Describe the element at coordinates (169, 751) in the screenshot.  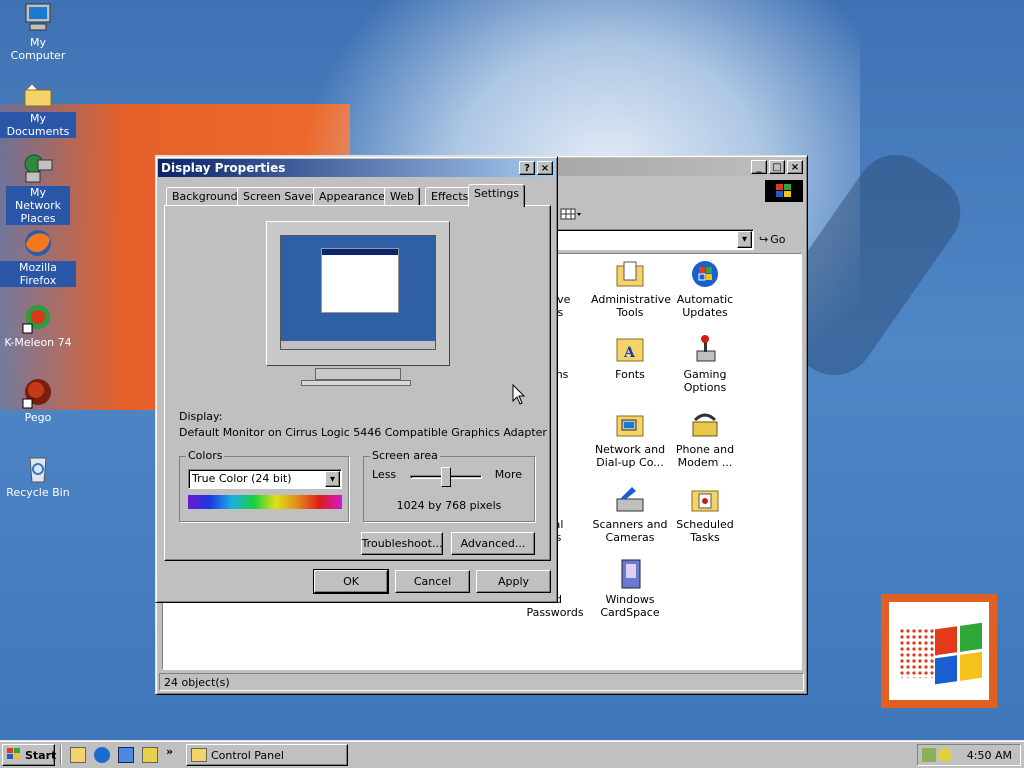
I see `quick-launch-overflow: »` at that location.